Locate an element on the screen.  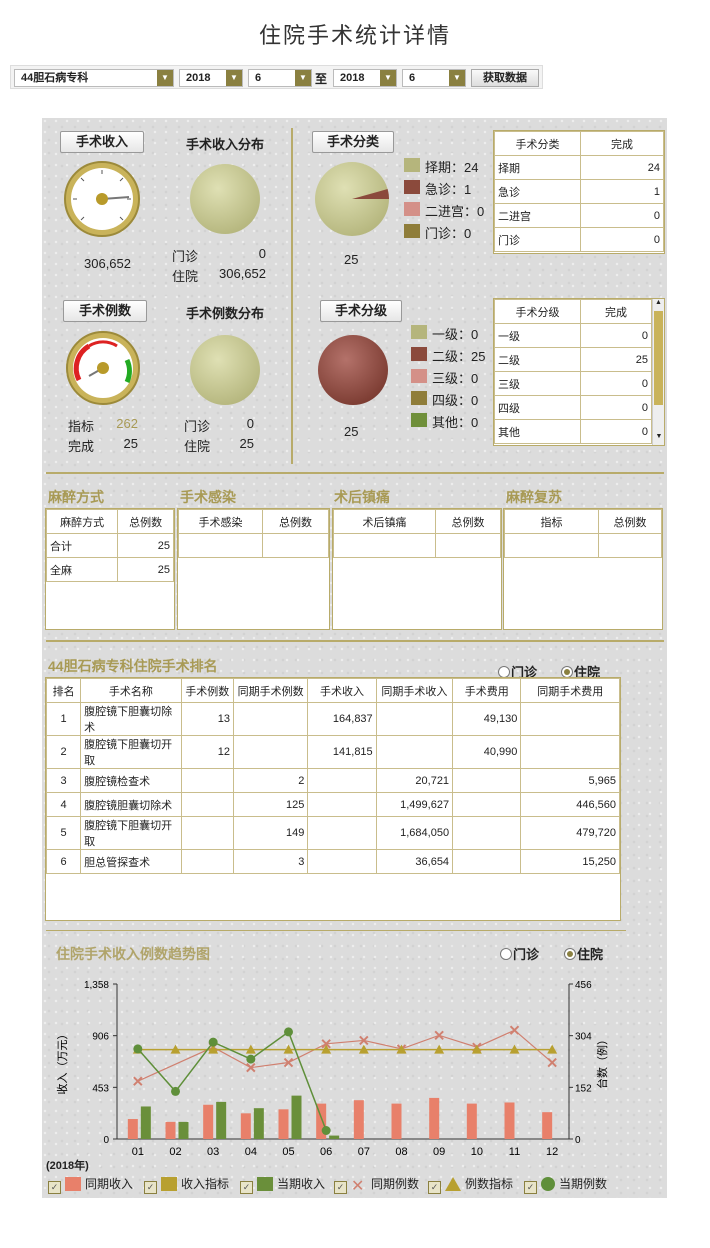
surgery-cases-button: 手术例数 is located at coordinates (105, 311).